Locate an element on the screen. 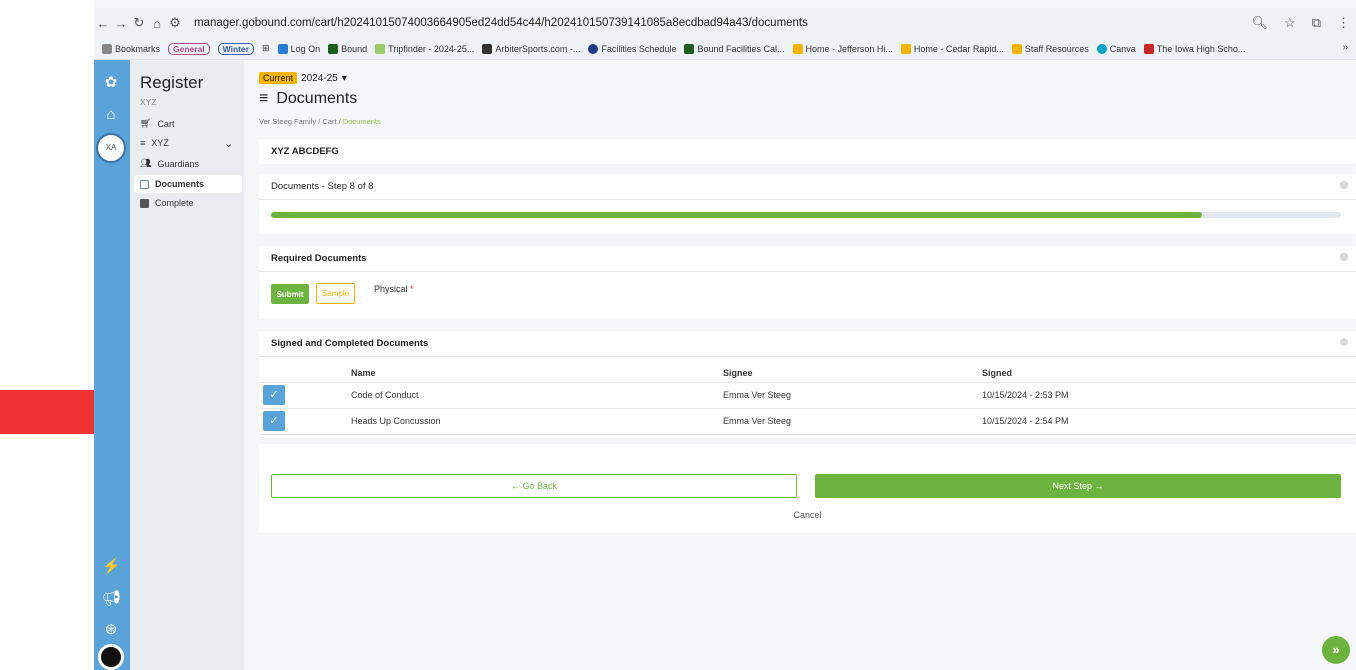 The image size is (1356, 670). sample-button: Sample is located at coordinates (335, 293).